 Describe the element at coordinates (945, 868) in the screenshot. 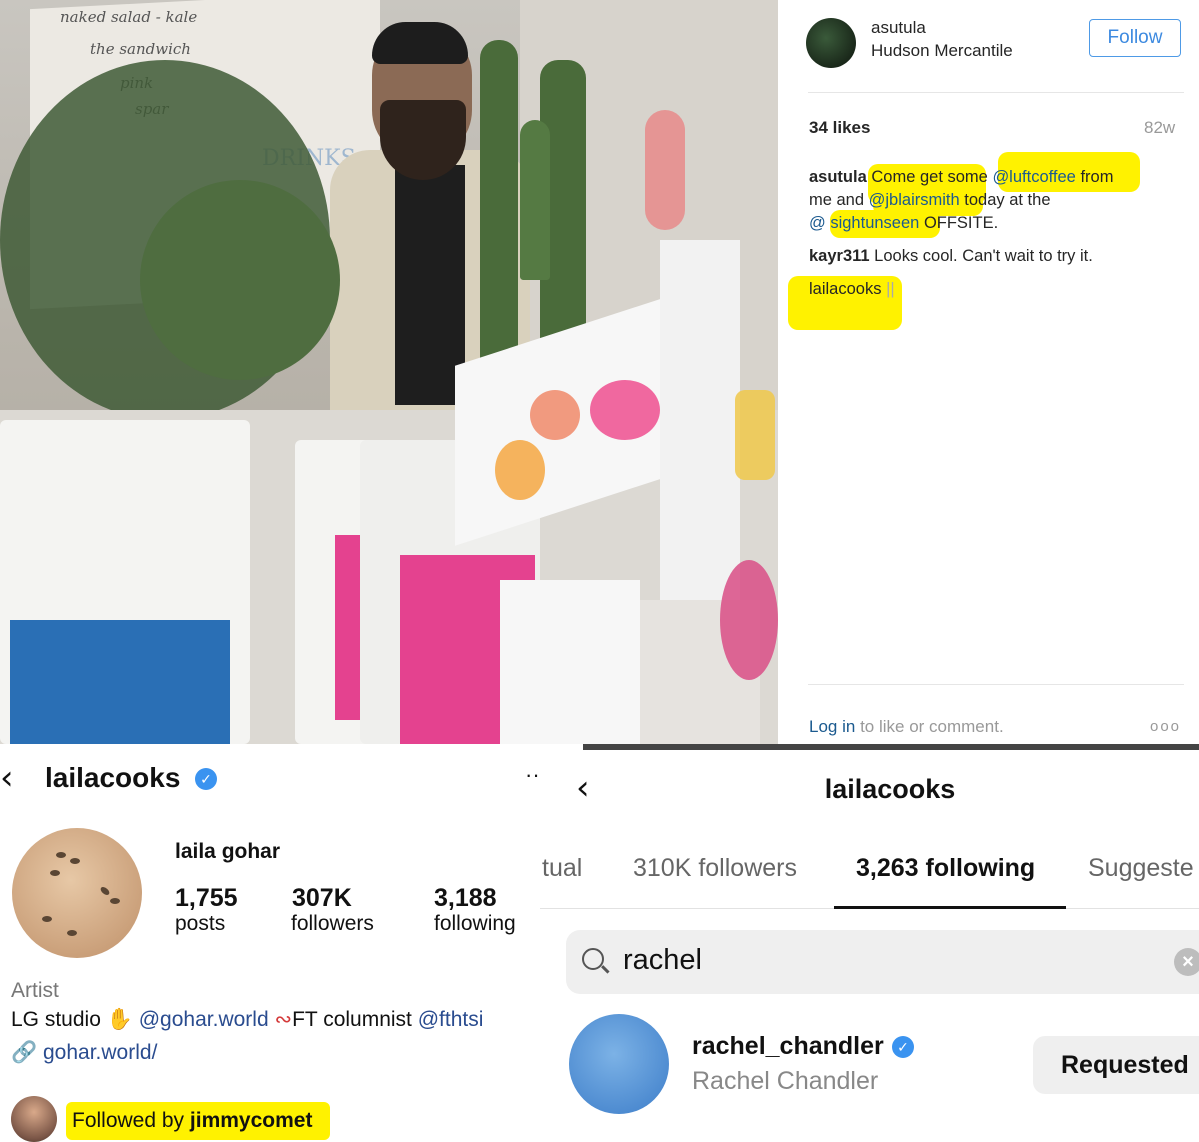

I see `tab-following: 3,263 following` at that location.